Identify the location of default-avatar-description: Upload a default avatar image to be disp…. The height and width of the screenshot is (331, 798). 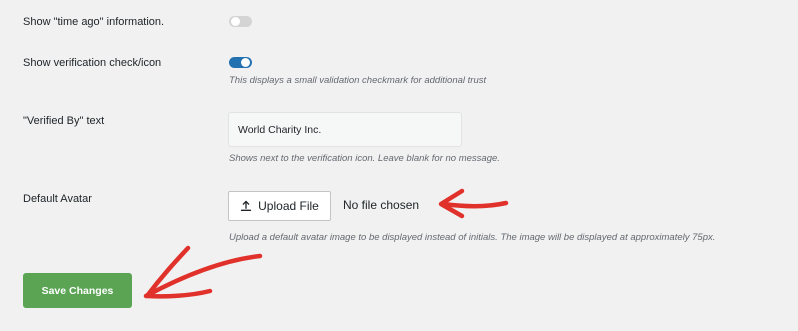
(472, 237).